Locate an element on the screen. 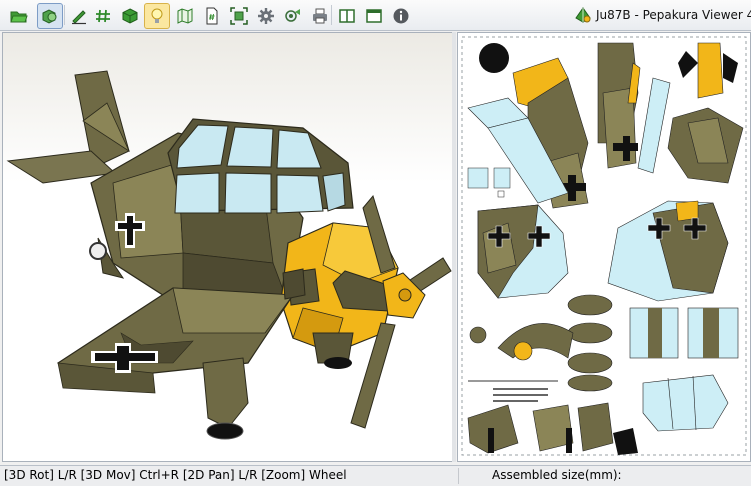 This screenshot has height=486, width=751. single-view-button is located at coordinates (374, 16).